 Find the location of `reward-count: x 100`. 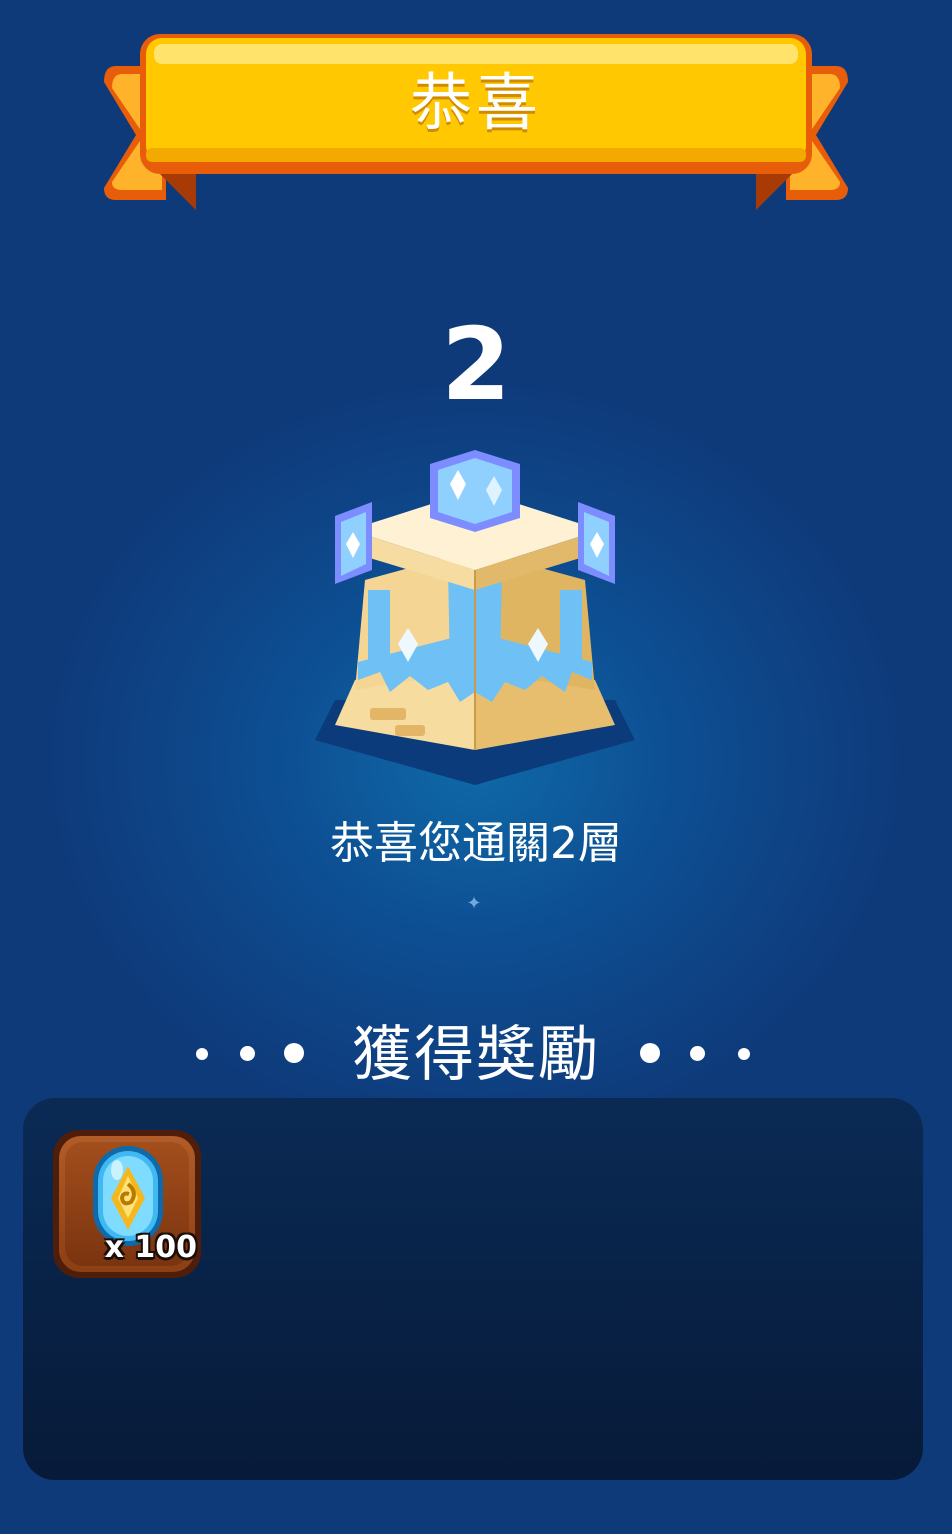

reward-count: x 100 is located at coordinates (150, 1247).